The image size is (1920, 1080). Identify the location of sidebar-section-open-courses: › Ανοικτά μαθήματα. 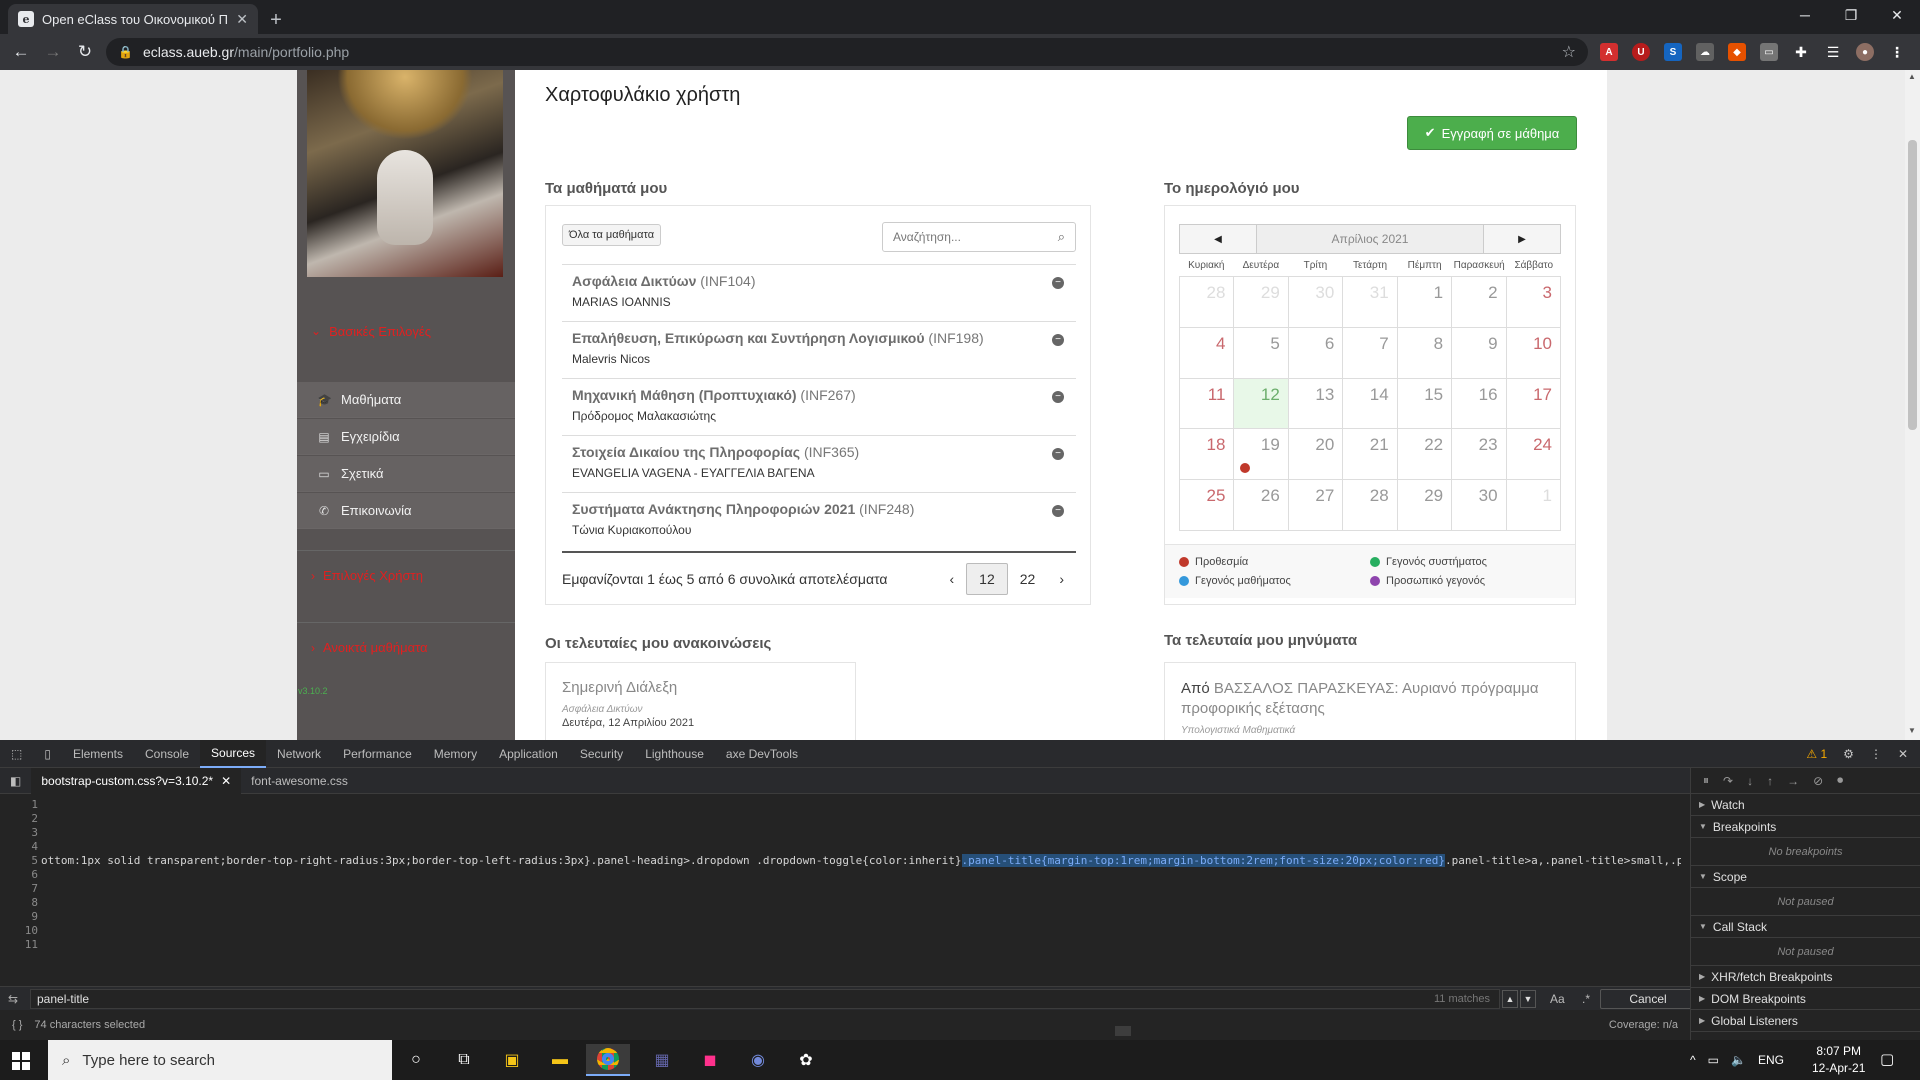
(406, 647).